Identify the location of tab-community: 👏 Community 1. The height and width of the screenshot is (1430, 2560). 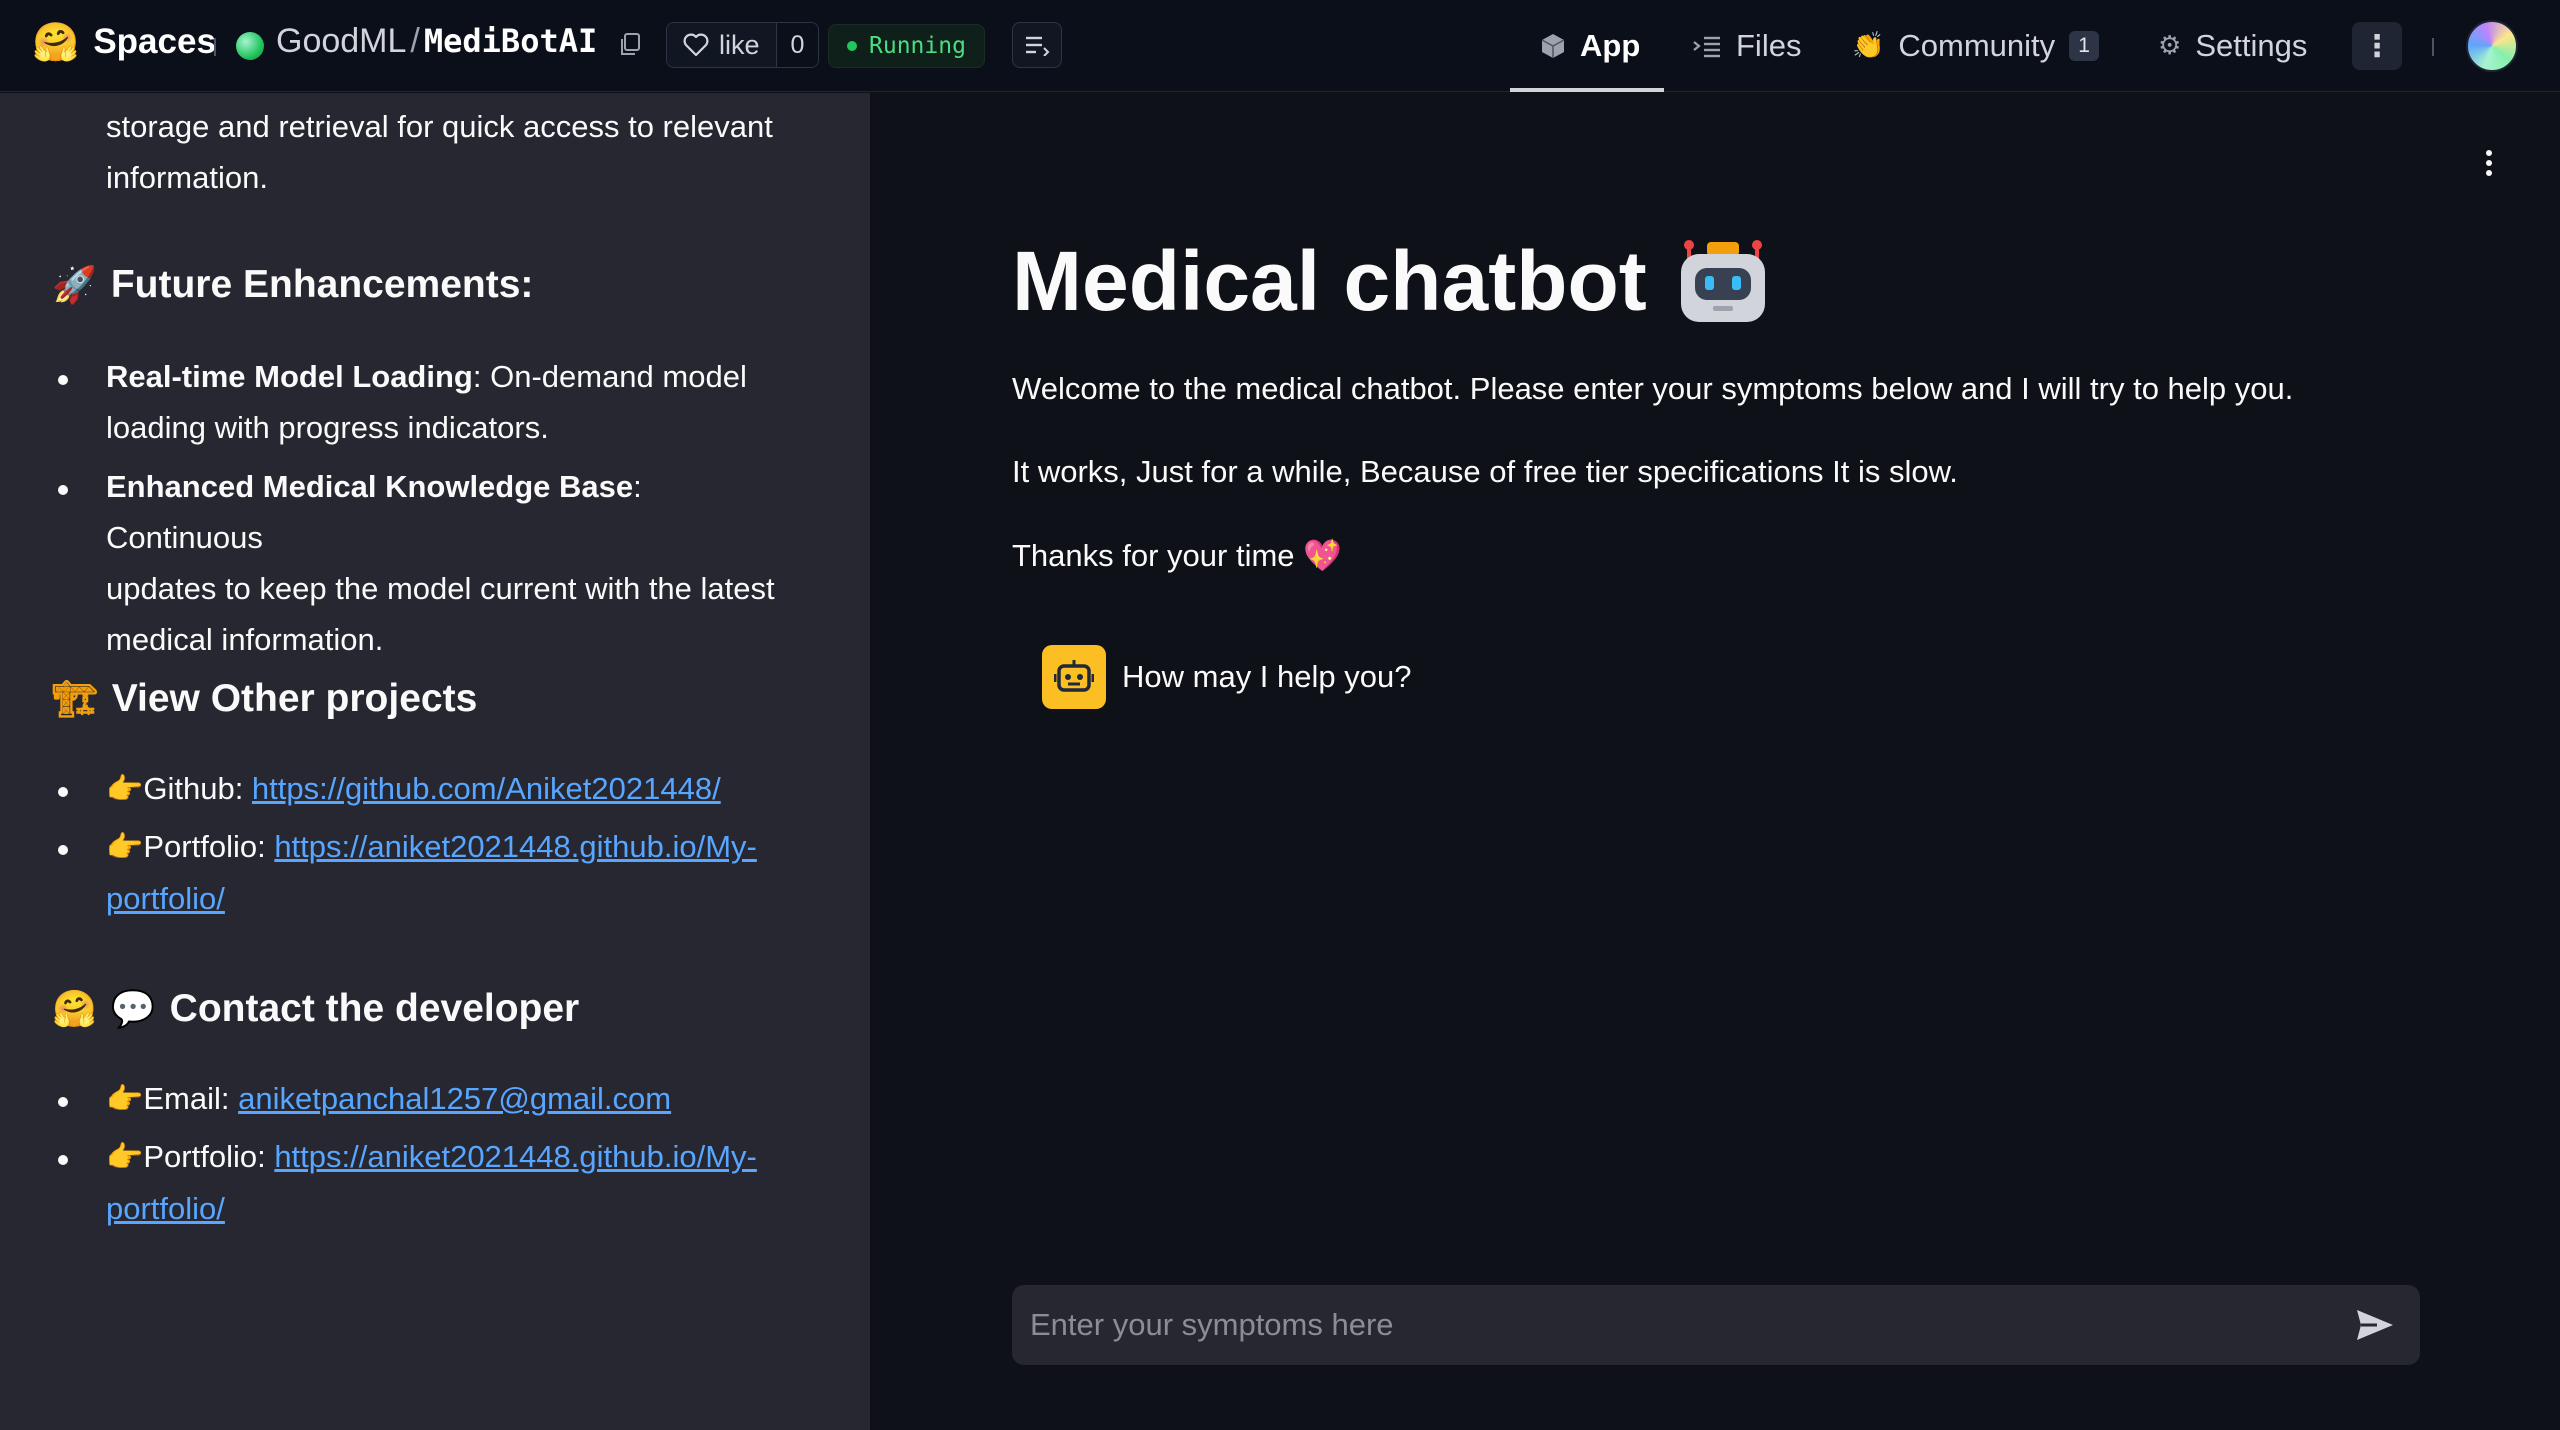
(1976, 46).